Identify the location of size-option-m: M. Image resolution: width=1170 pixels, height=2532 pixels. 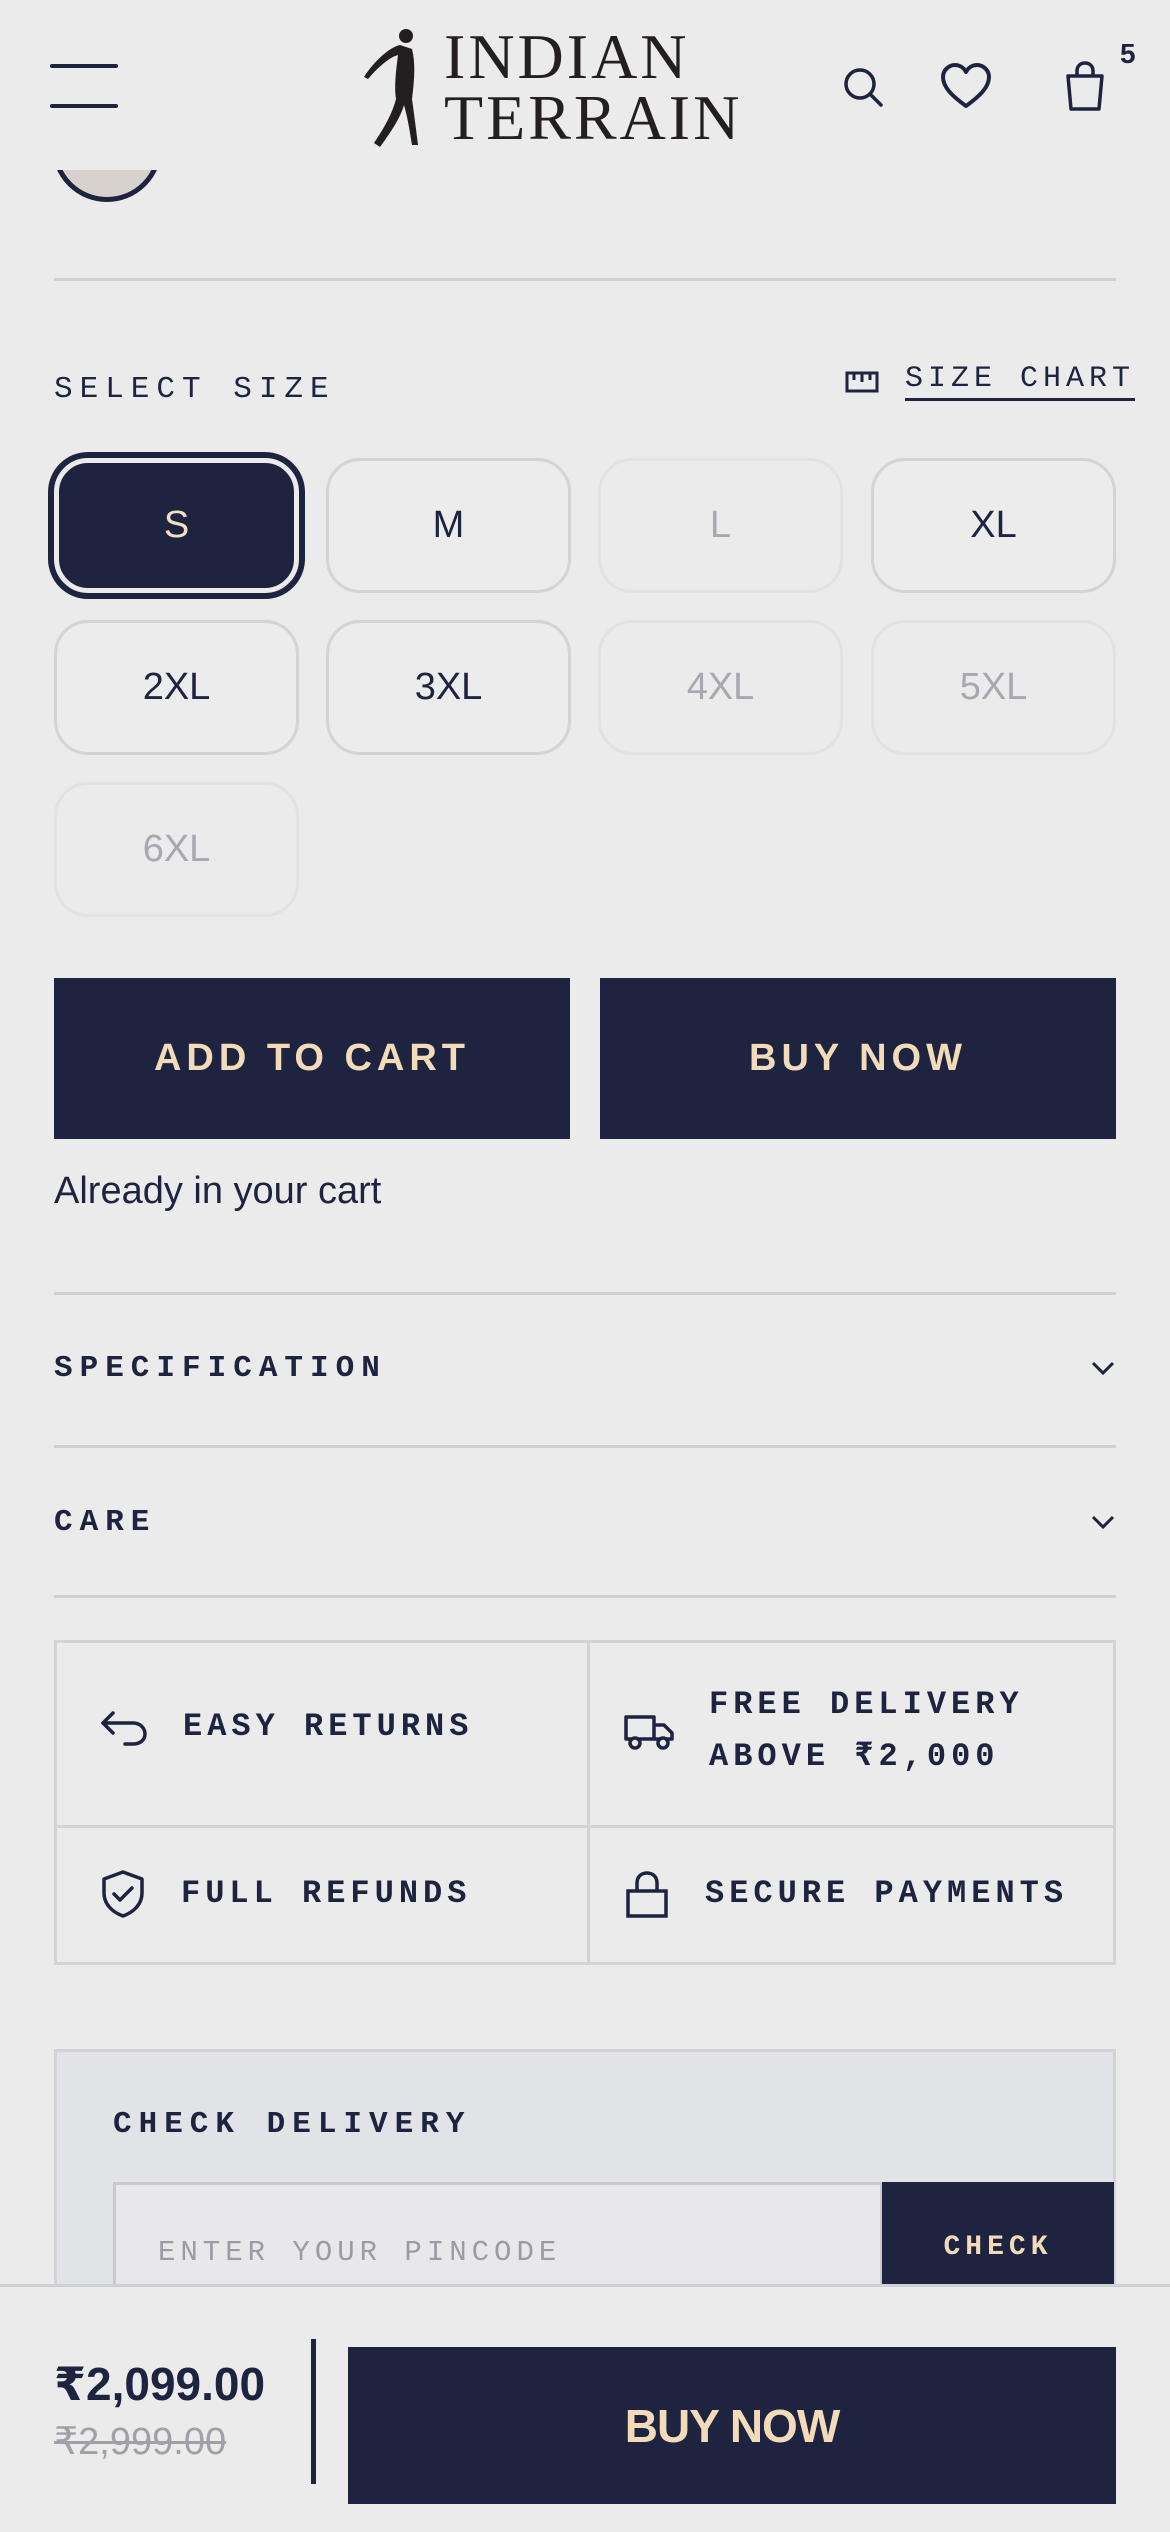
(448, 525).